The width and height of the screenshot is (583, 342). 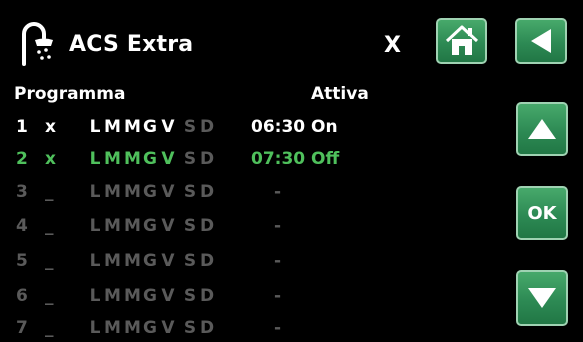 I want to click on back-button, so click(x=541, y=41).